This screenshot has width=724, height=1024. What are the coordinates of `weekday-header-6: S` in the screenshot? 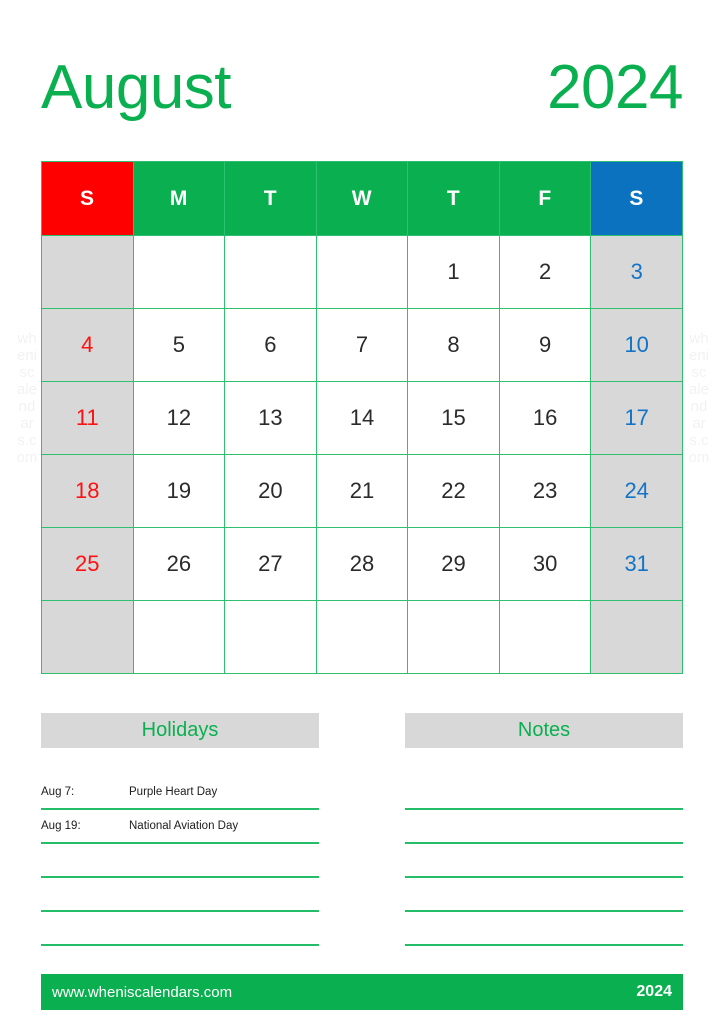 It's located at (636, 198).